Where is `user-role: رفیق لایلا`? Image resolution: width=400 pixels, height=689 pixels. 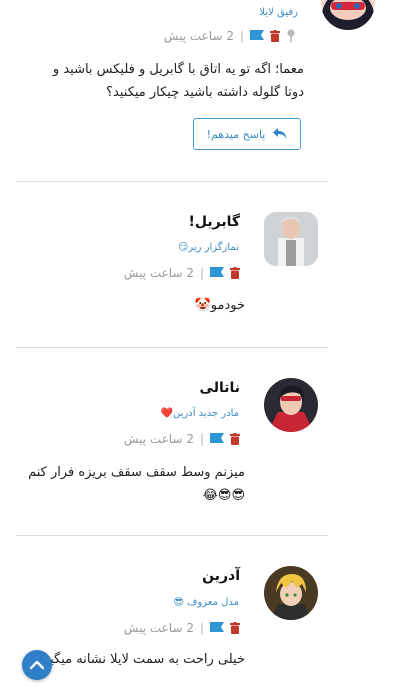
user-role: رفیق لایلا is located at coordinates (278, 12).